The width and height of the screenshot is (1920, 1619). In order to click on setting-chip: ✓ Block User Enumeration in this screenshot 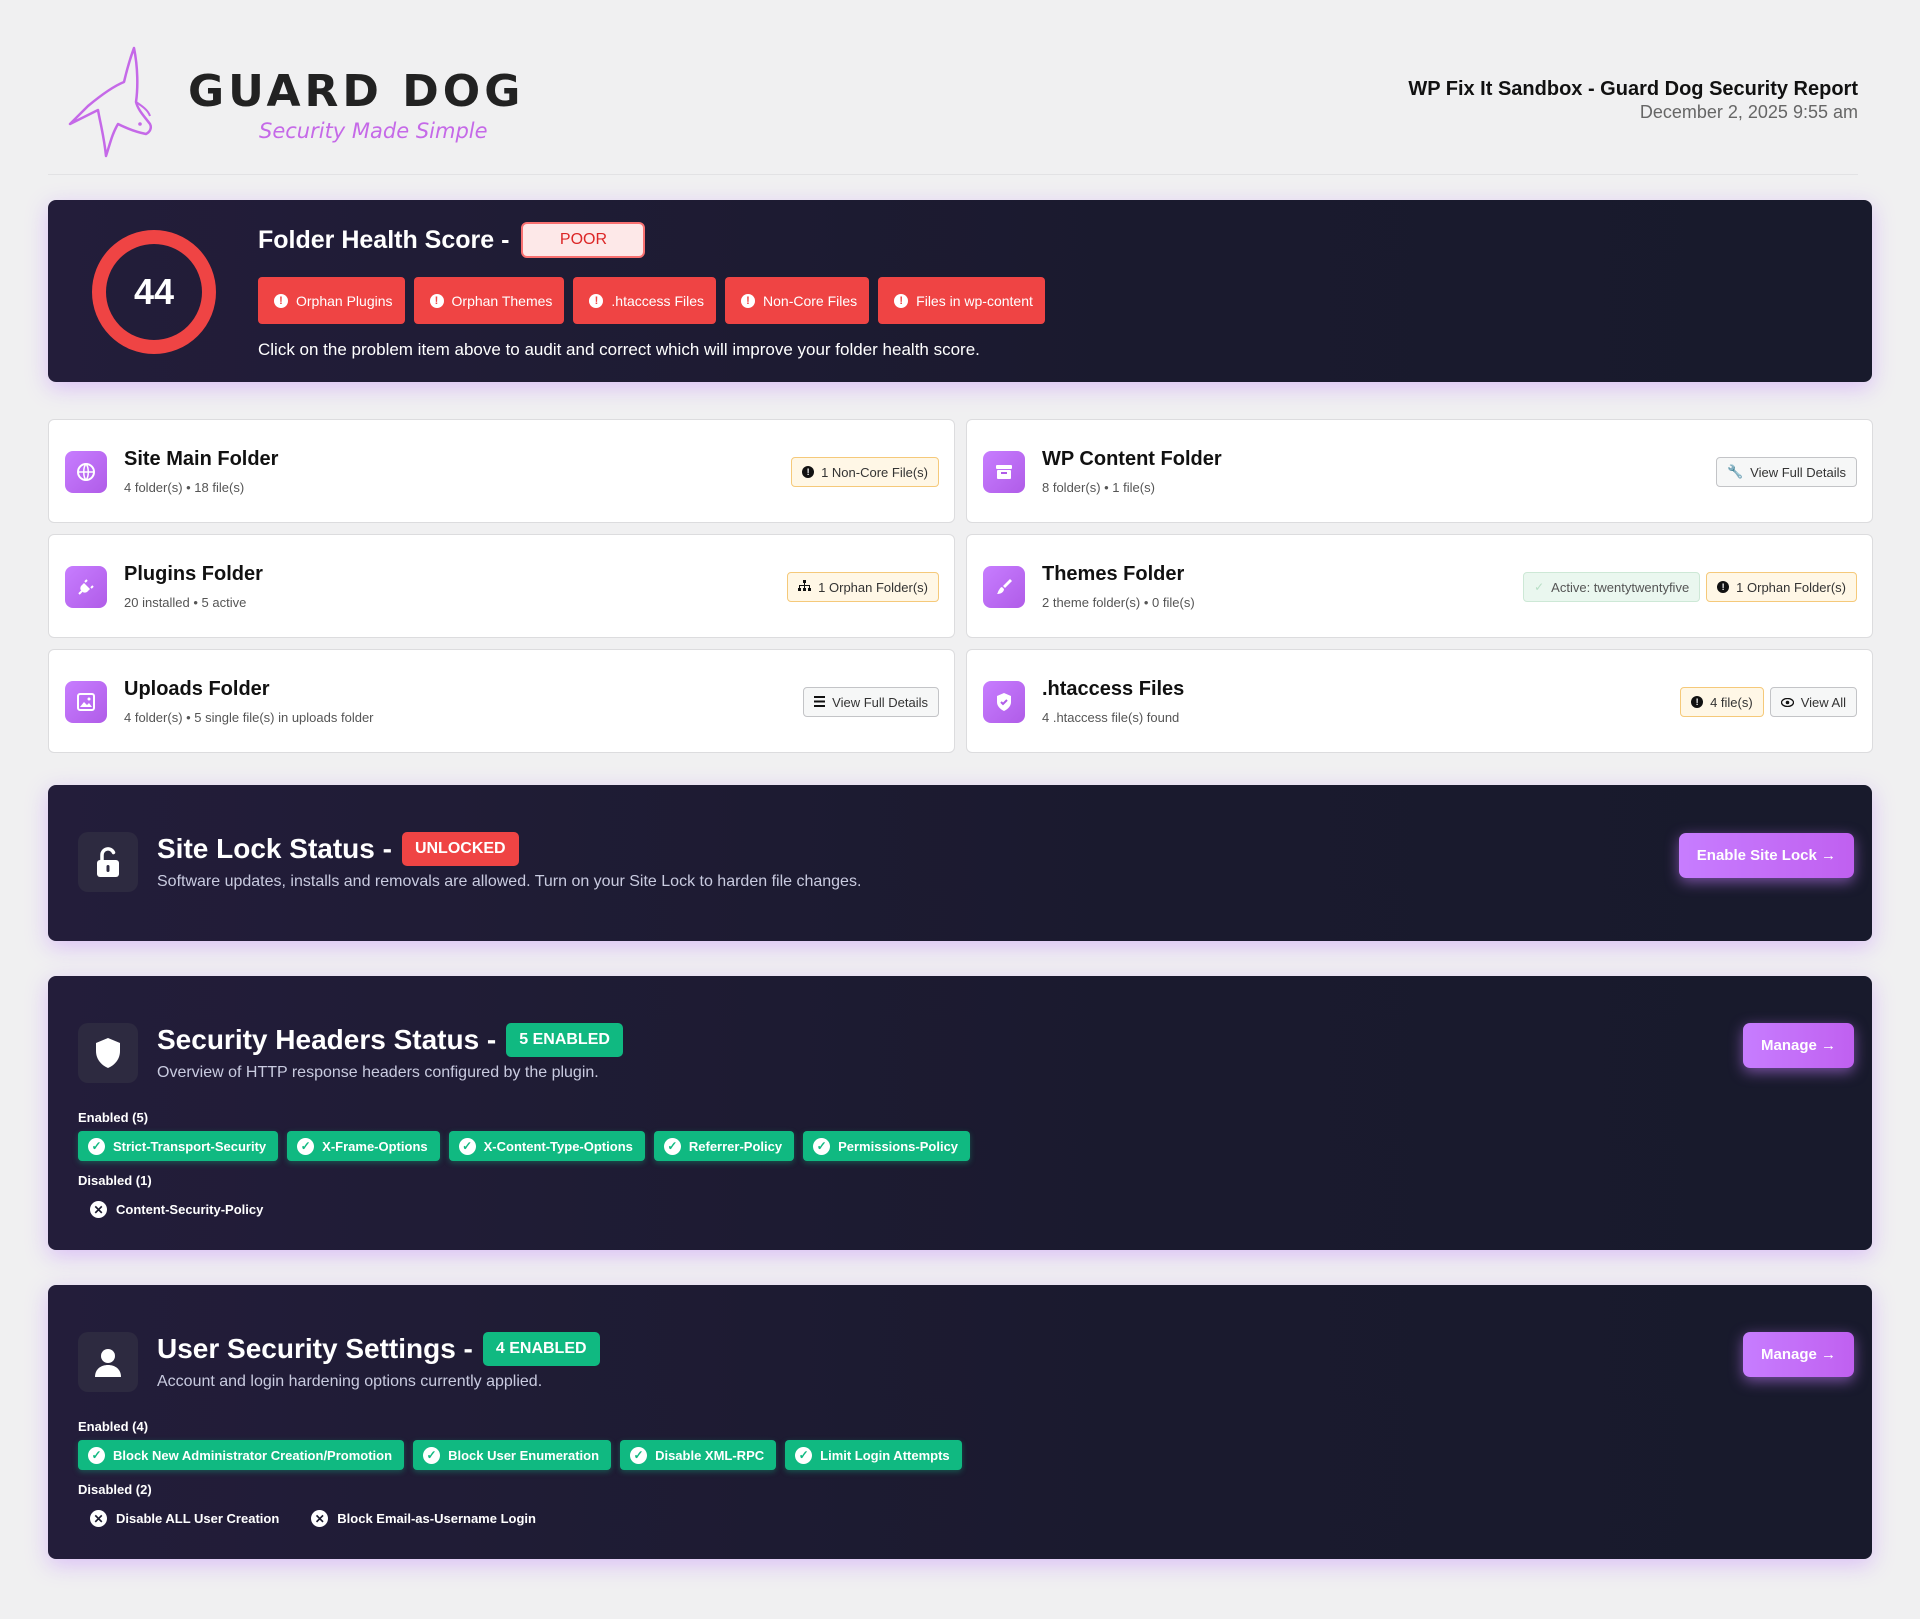, I will do `click(512, 1455)`.